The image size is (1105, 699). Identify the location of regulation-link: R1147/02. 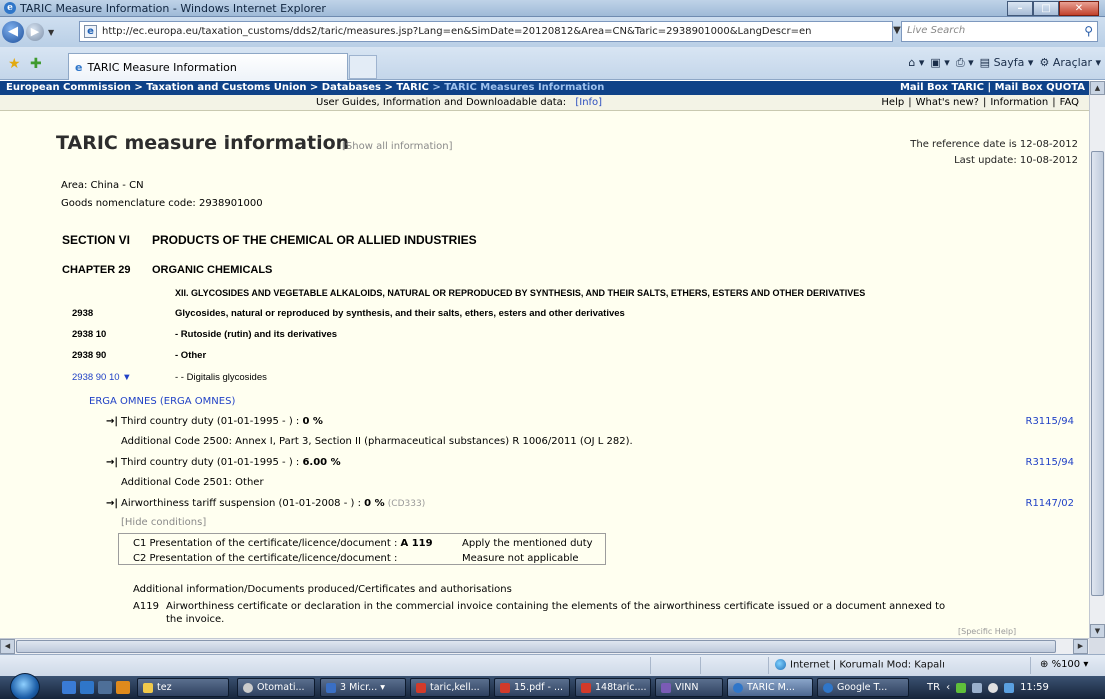
(1050, 503).